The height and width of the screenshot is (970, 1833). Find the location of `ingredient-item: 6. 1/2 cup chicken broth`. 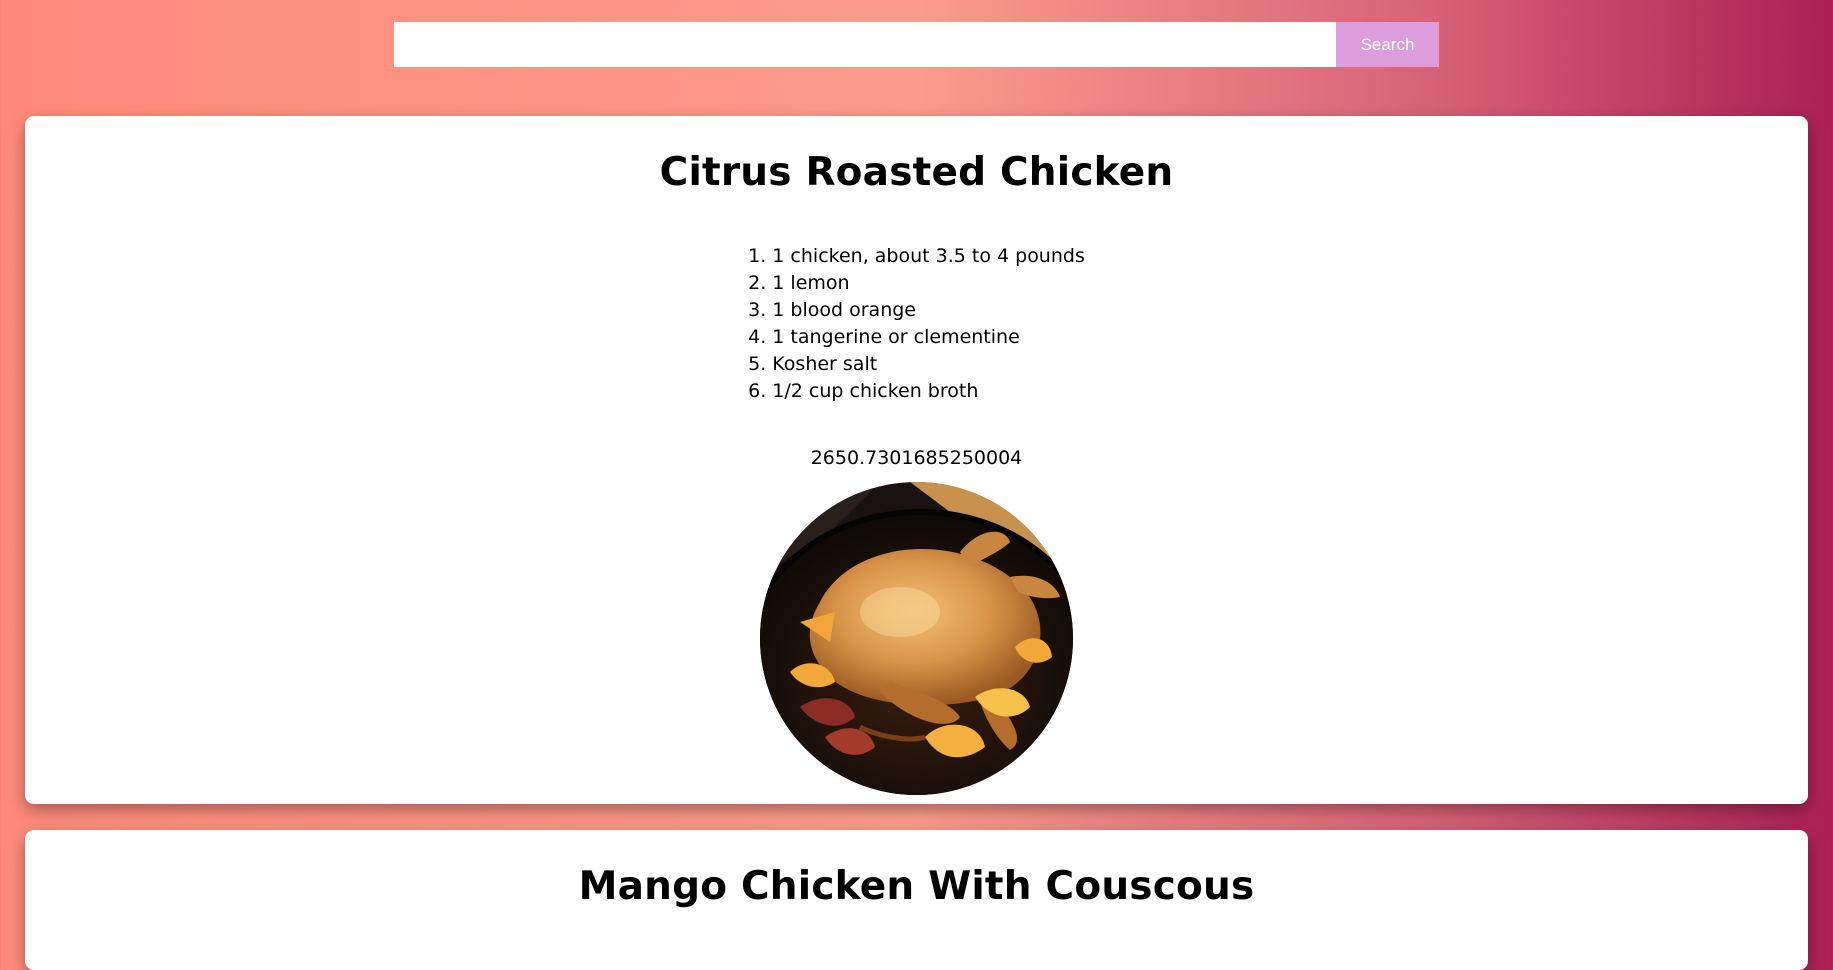

ingredient-item: 6. 1/2 cup chicken broth is located at coordinates (863, 390).